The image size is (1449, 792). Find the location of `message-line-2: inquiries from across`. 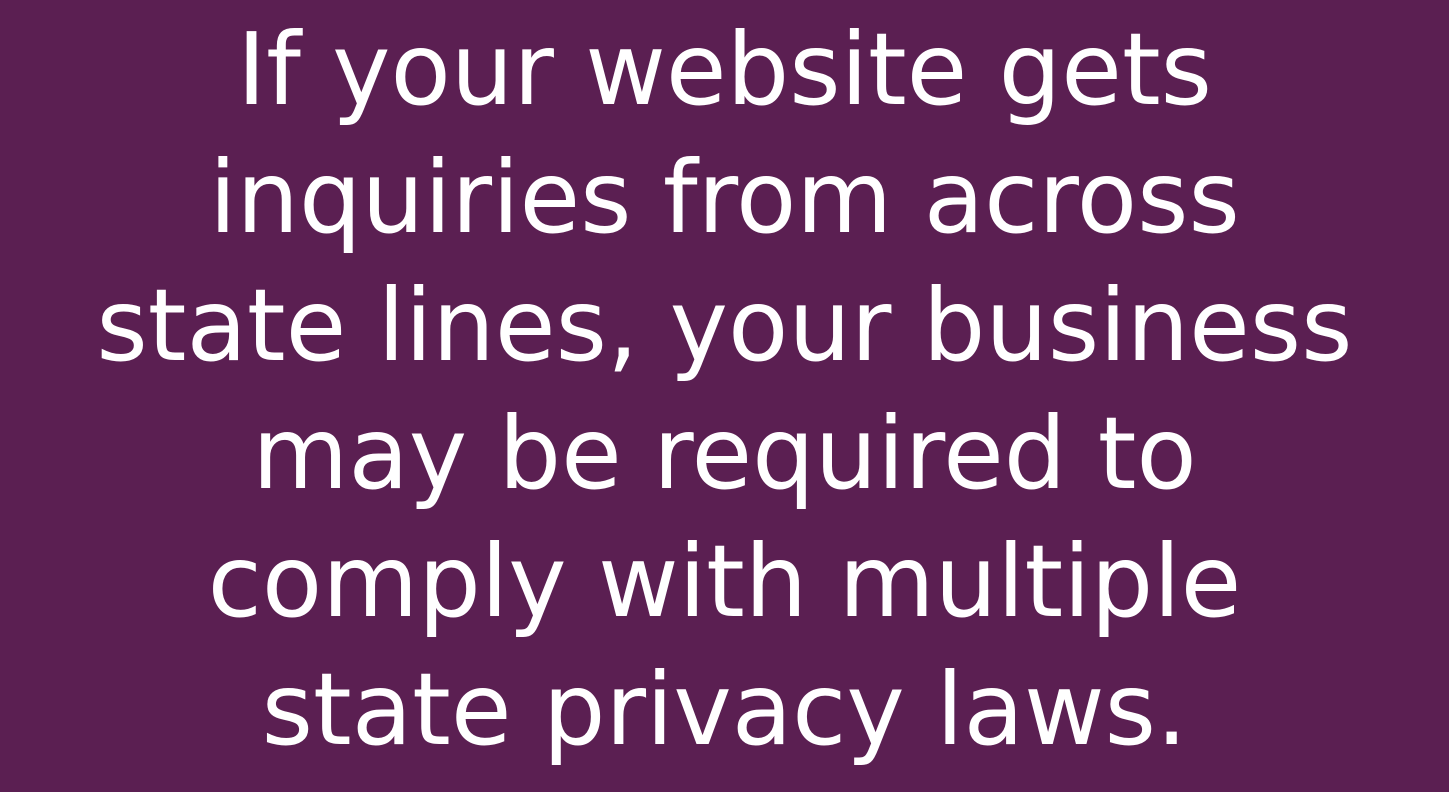

message-line-2: inquiries from across is located at coordinates (724, 197).